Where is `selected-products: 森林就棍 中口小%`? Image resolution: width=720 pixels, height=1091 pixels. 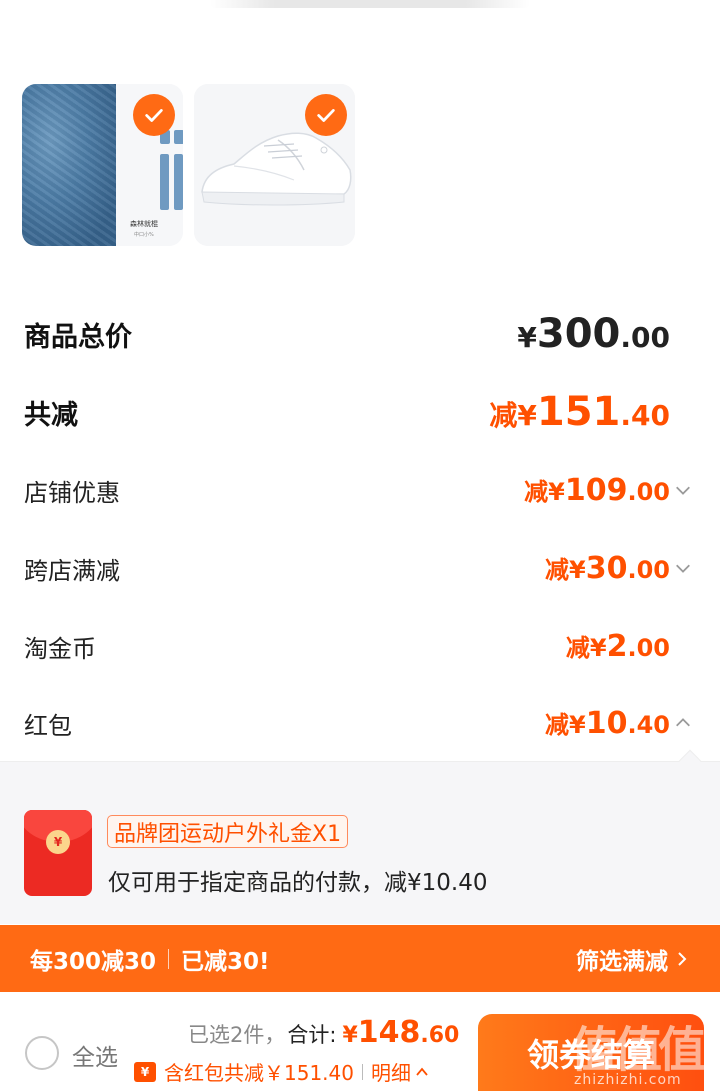
selected-products: 森林就棍 中口小% is located at coordinates (188, 165).